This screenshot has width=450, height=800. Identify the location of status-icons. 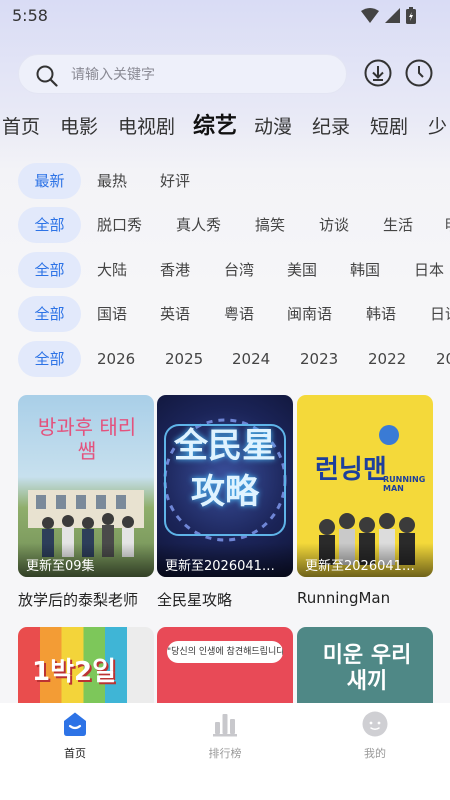
(388, 15).